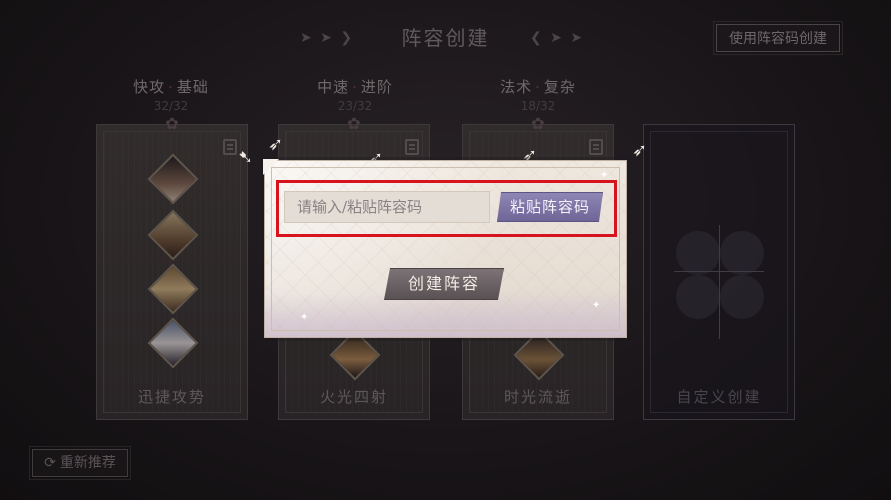 The image size is (891, 500). I want to click on lineup-2-difficulty: 进阶, so click(376, 87).